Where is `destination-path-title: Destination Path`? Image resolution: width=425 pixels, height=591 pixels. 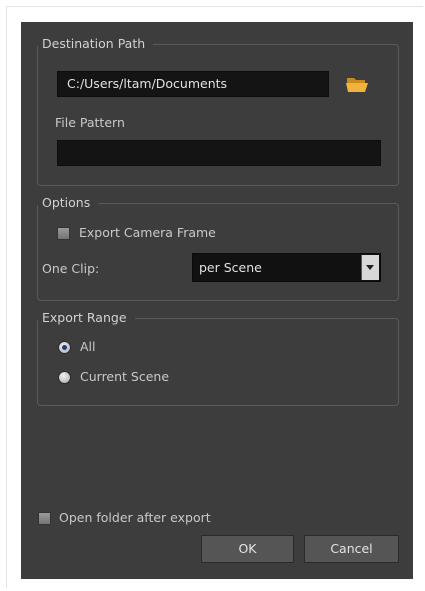 destination-path-title: Destination Path is located at coordinates (96, 44).